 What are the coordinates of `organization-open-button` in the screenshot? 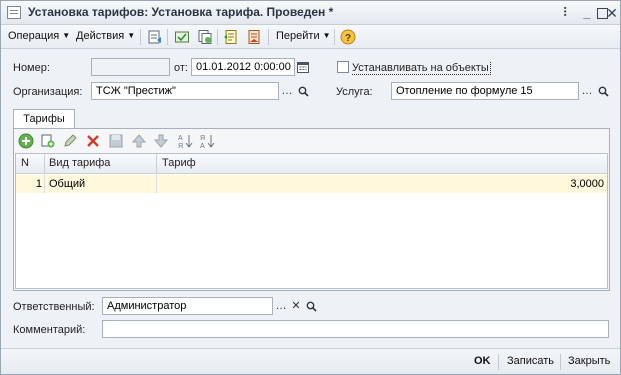 It's located at (303, 91).